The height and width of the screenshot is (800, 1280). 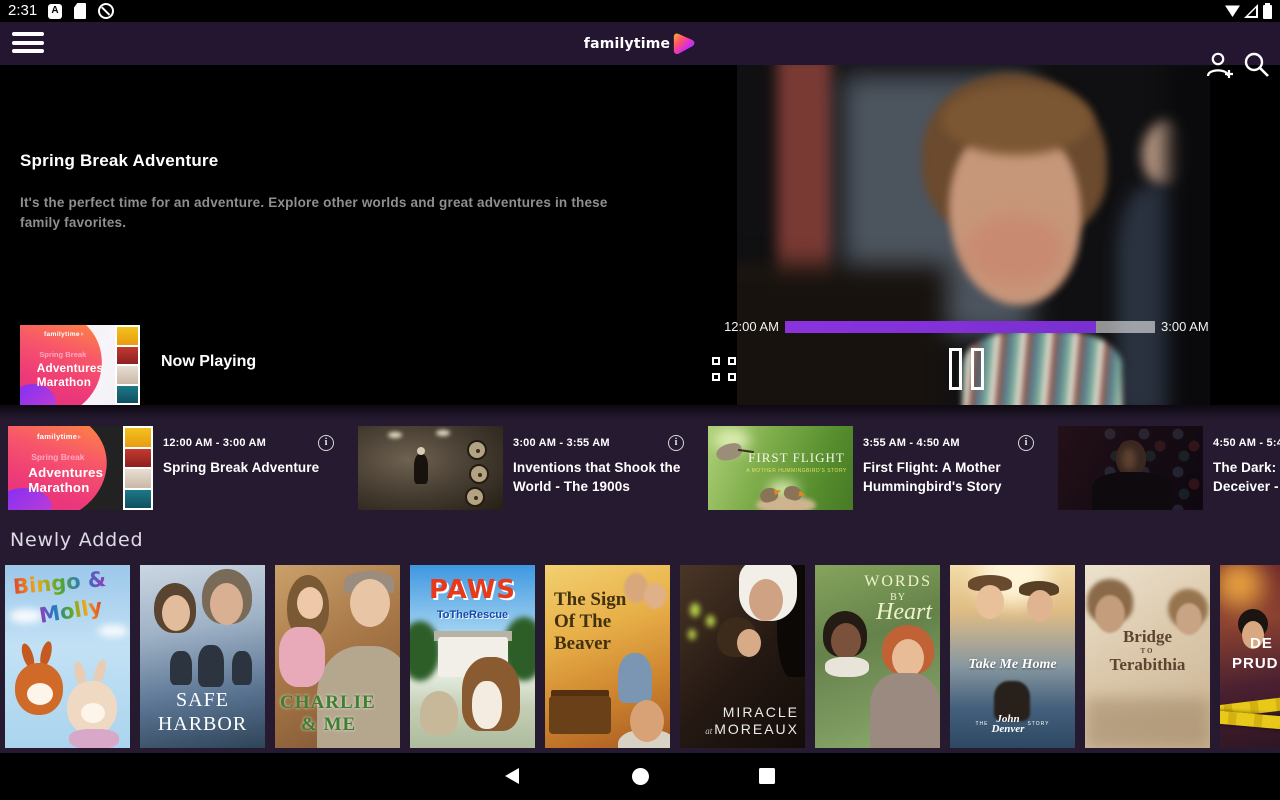 I want to click on poster-partially-visible: DE PRUD, so click(x=1250, y=656).